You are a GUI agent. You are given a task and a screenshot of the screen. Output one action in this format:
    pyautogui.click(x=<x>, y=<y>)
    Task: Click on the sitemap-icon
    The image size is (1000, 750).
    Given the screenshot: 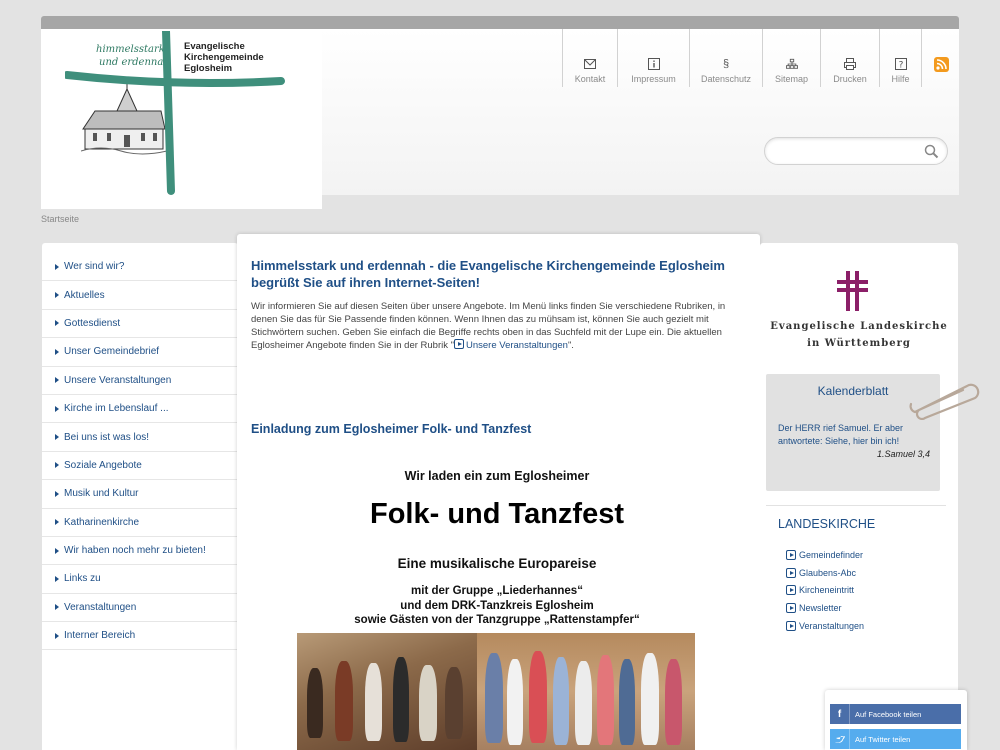 What is the action you would take?
    pyautogui.click(x=791, y=64)
    